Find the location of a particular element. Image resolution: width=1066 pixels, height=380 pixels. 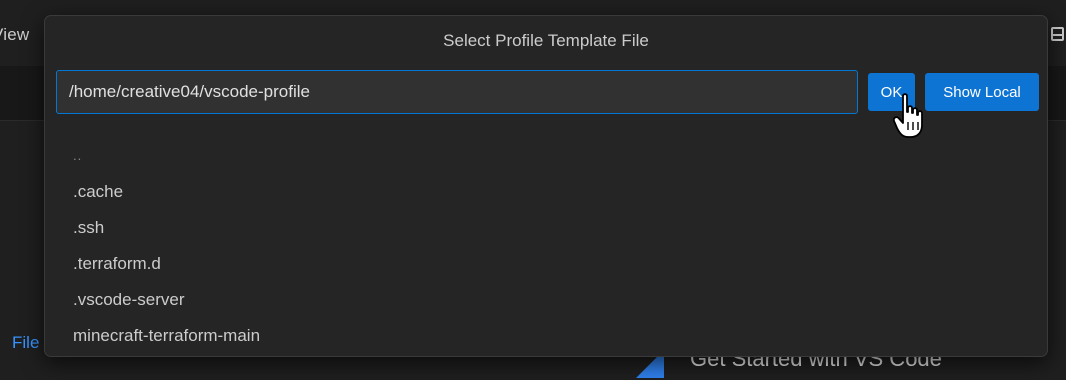

list-item-parent-dir: .. is located at coordinates (546, 156).